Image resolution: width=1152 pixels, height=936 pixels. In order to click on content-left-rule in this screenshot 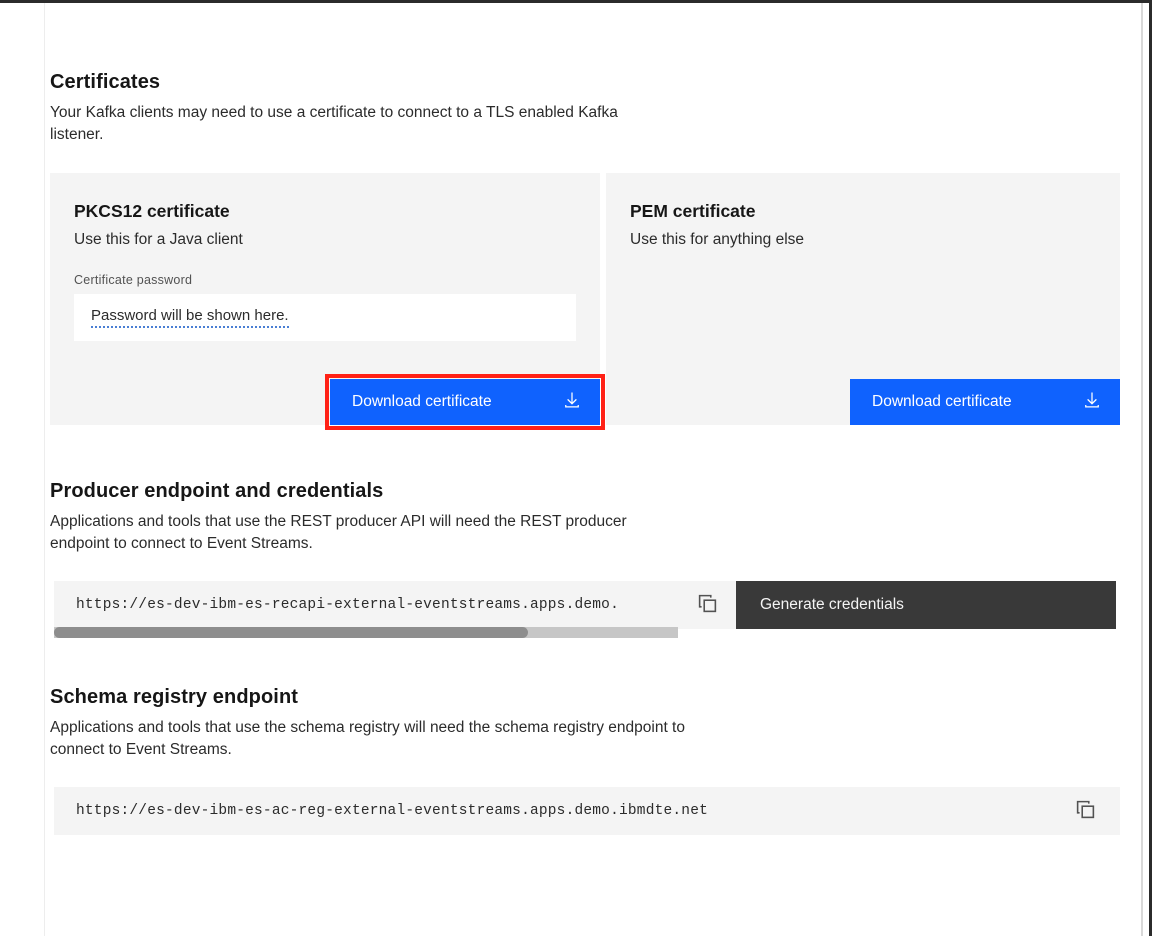, I will do `click(44, 469)`.